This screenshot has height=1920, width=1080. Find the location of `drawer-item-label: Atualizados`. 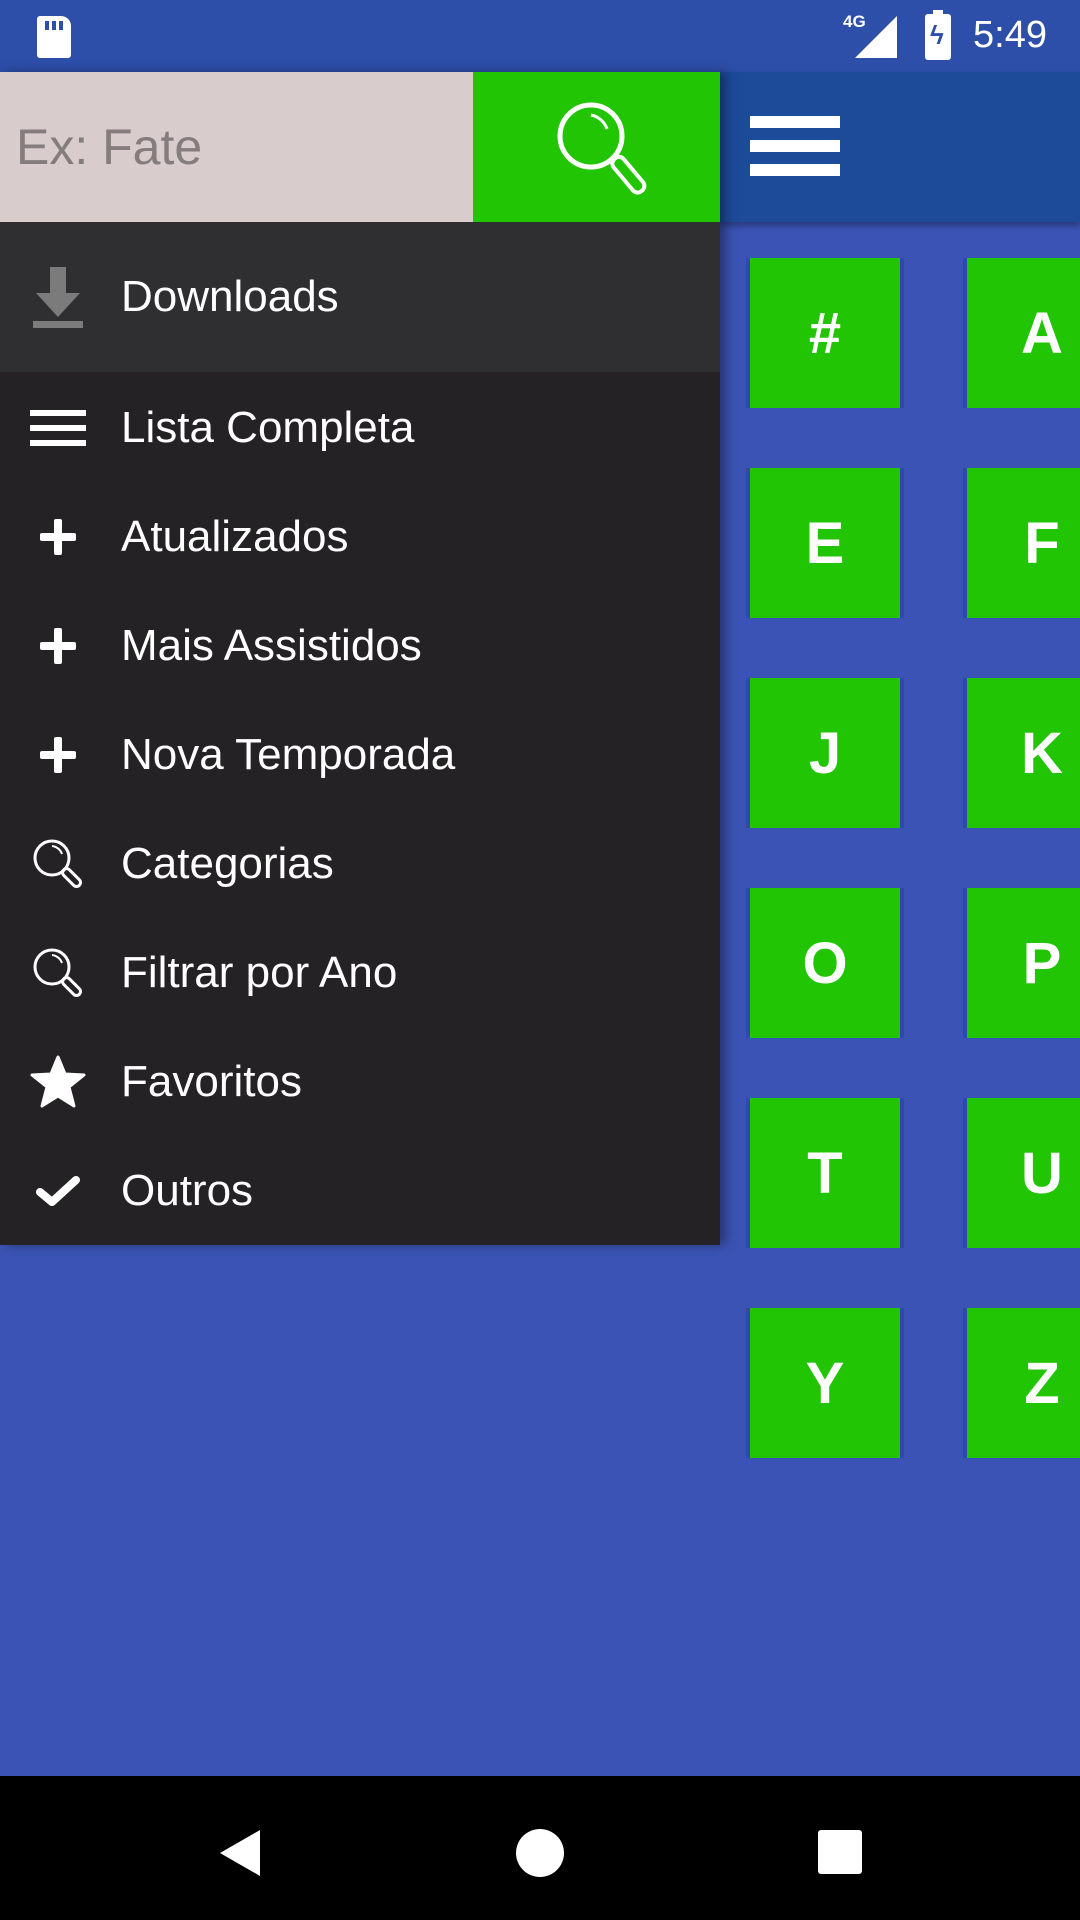

drawer-item-label: Atualizados is located at coordinates (235, 536).